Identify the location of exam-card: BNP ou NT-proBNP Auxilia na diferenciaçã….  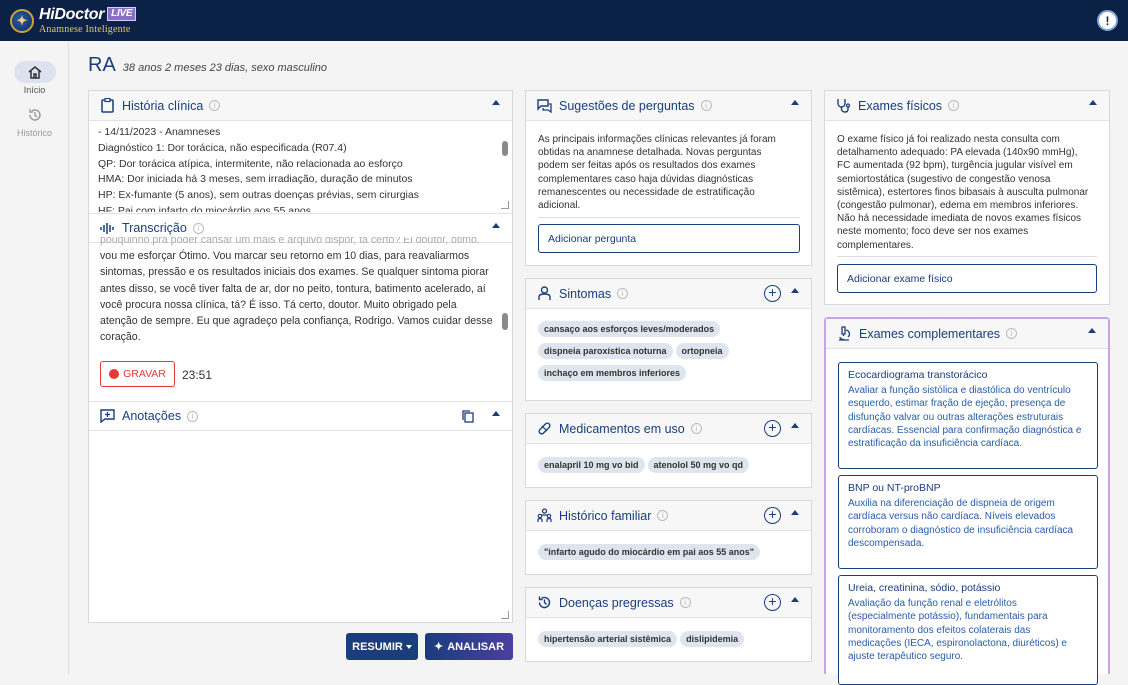
(968, 522).